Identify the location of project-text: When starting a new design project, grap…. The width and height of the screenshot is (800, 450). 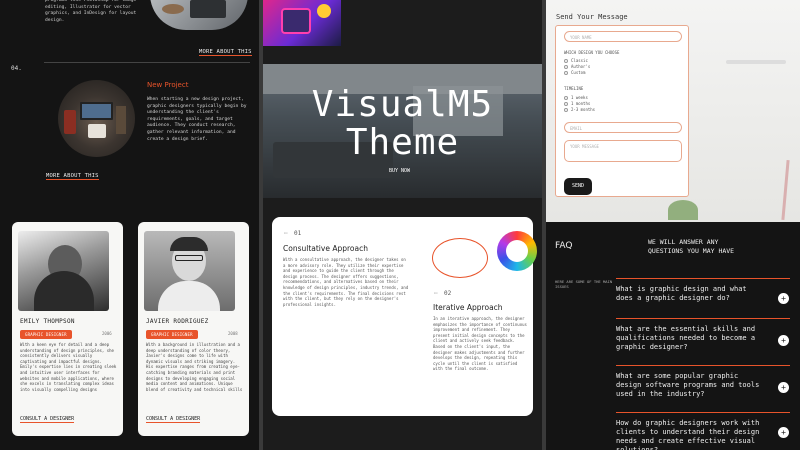
(197, 119).